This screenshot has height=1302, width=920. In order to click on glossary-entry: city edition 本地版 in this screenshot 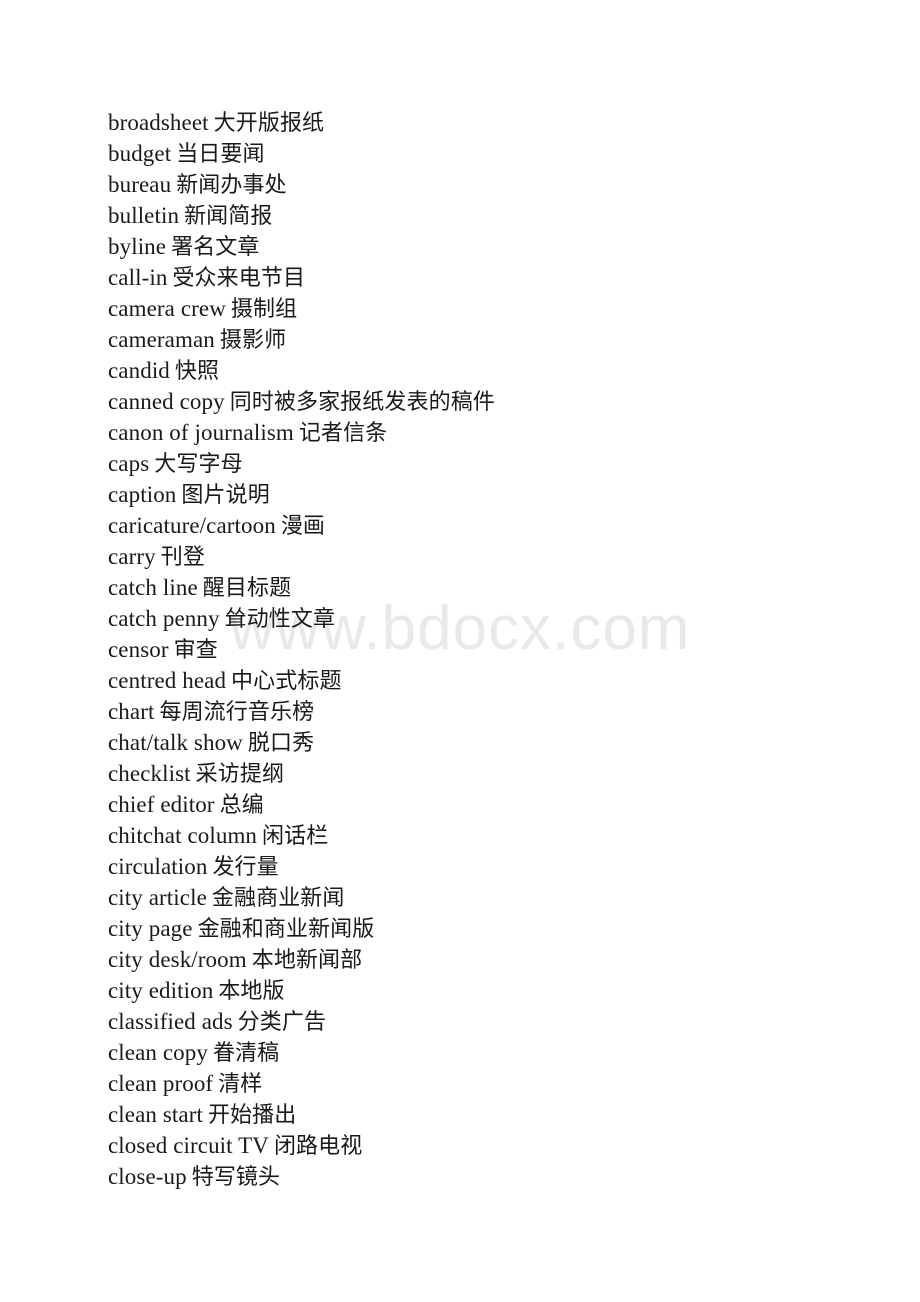, I will do `click(488, 991)`.